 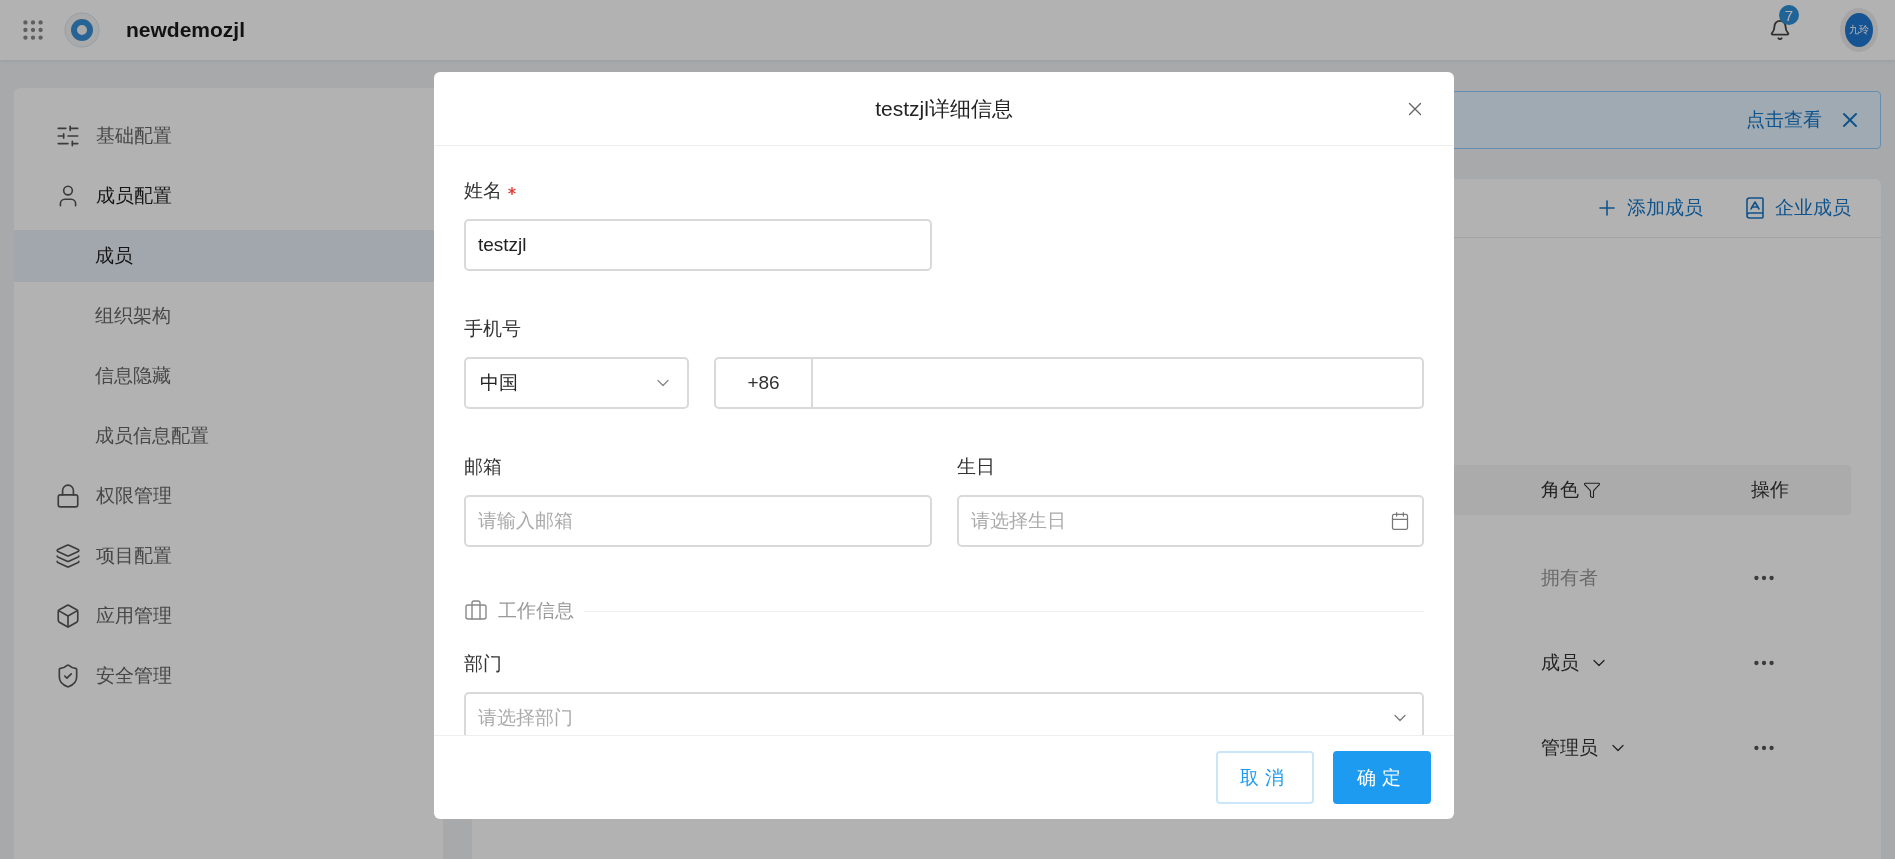 I want to click on book-icon, so click(x=1755, y=208).